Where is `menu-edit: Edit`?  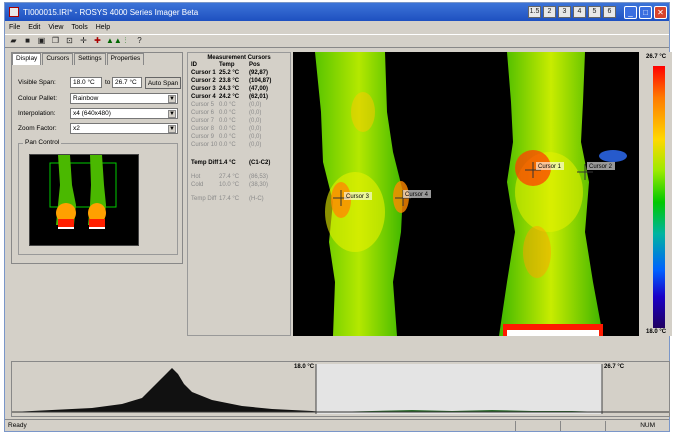
menu-edit: Edit is located at coordinates (34, 27).